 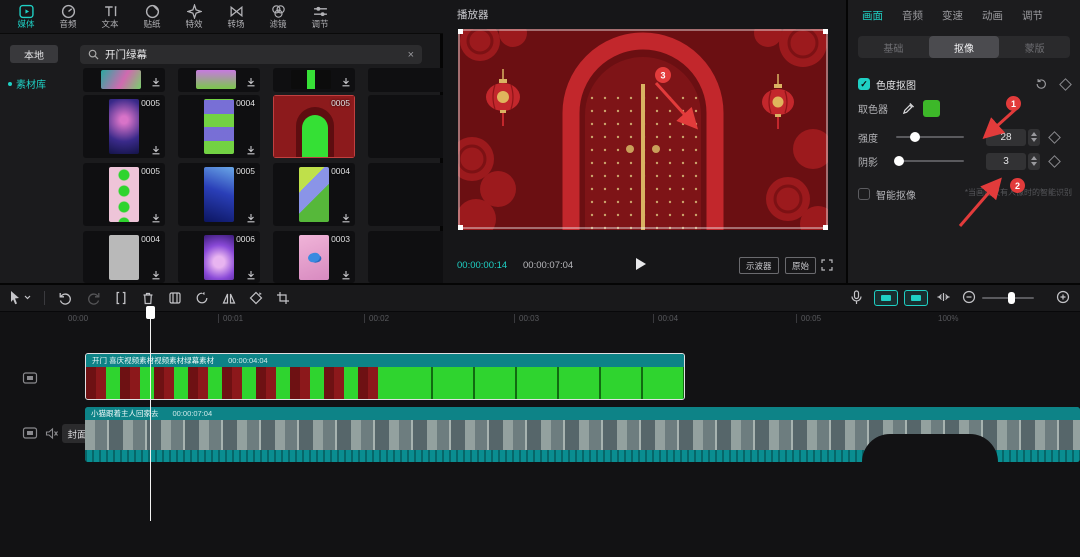 What do you see at coordinates (34, 54) in the screenshot?
I see `sidebar-item-local: 本地` at bounding box center [34, 54].